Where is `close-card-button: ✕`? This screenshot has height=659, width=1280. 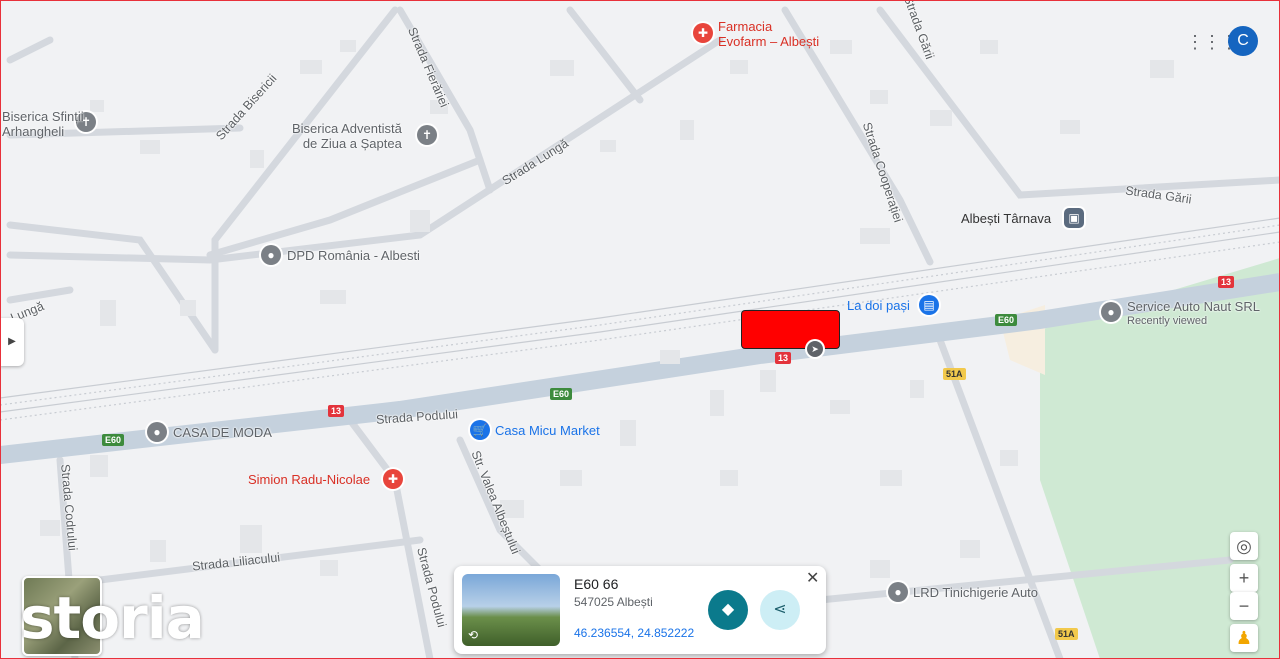 close-card-button: ✕ is located at coordinates (812, 578).